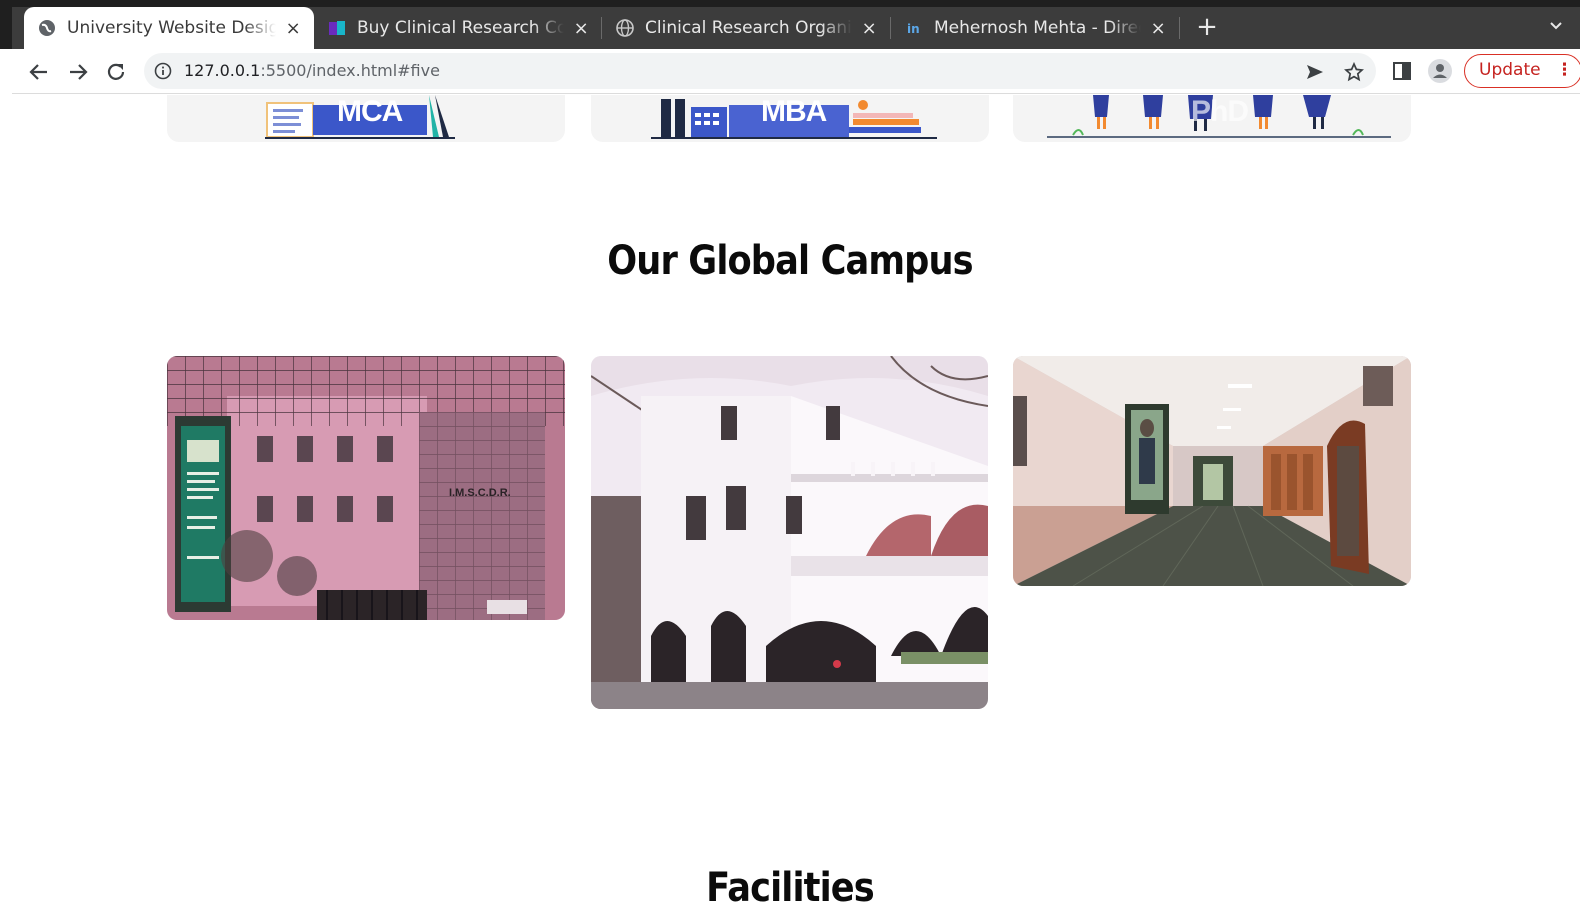 The image size is (1580, 907). I want to click on course-card-mca: MCA, so click(366, 118).